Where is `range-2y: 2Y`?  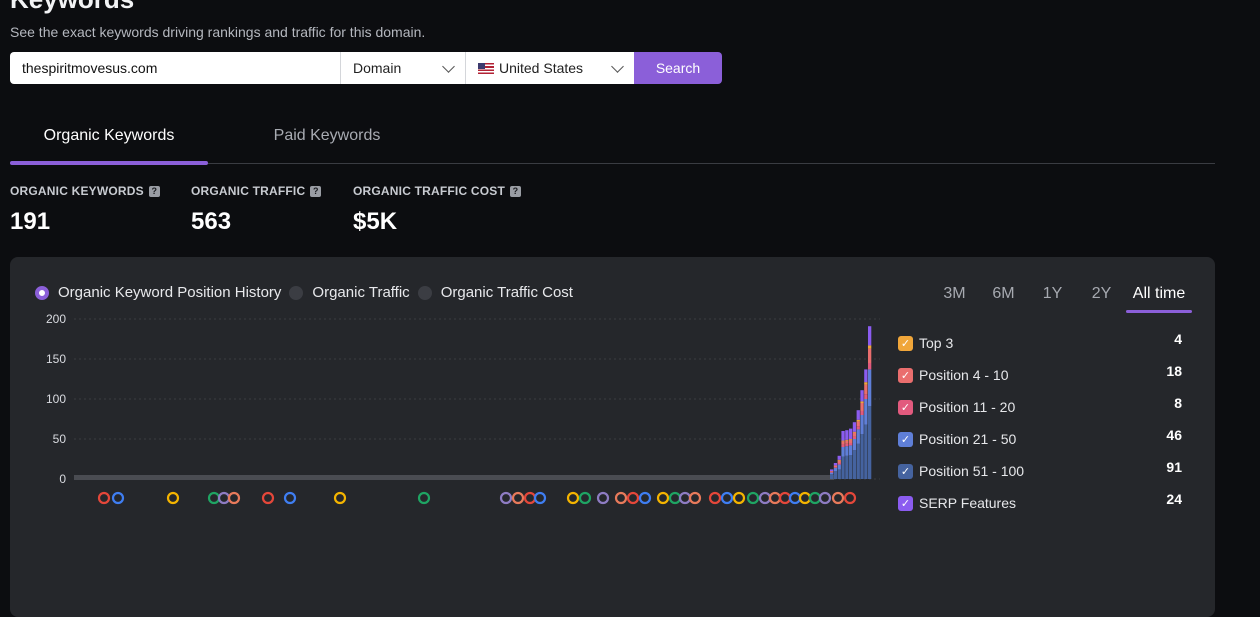 range-2y: 2Y is located at coordinates (1101, 294).